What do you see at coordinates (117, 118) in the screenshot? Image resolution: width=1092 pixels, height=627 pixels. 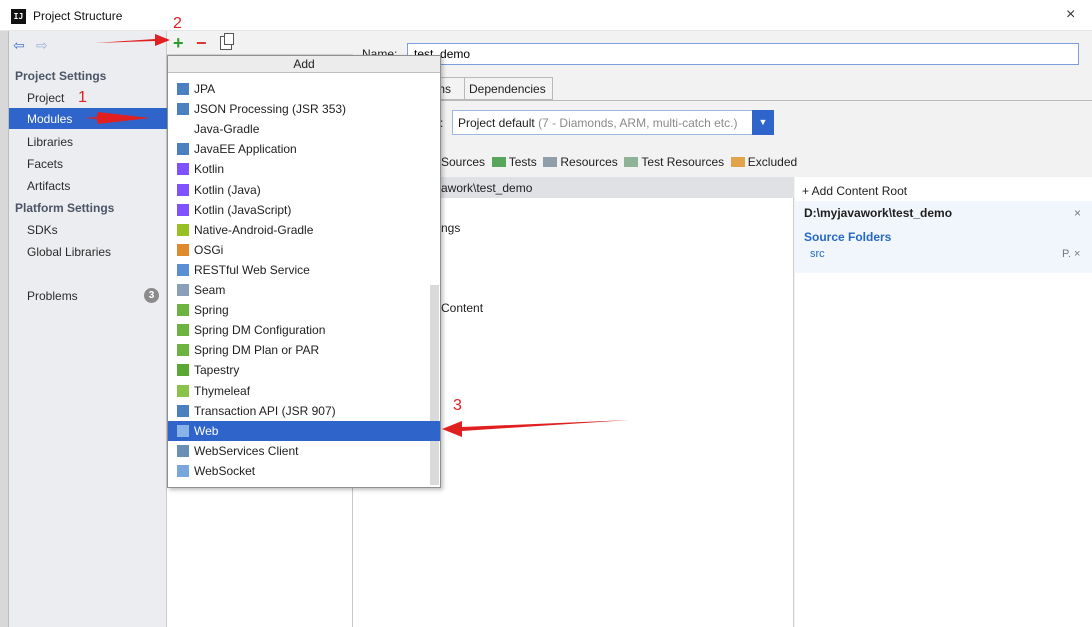 I see `annotation-arrow-modules` at bounding box center [117, 118].